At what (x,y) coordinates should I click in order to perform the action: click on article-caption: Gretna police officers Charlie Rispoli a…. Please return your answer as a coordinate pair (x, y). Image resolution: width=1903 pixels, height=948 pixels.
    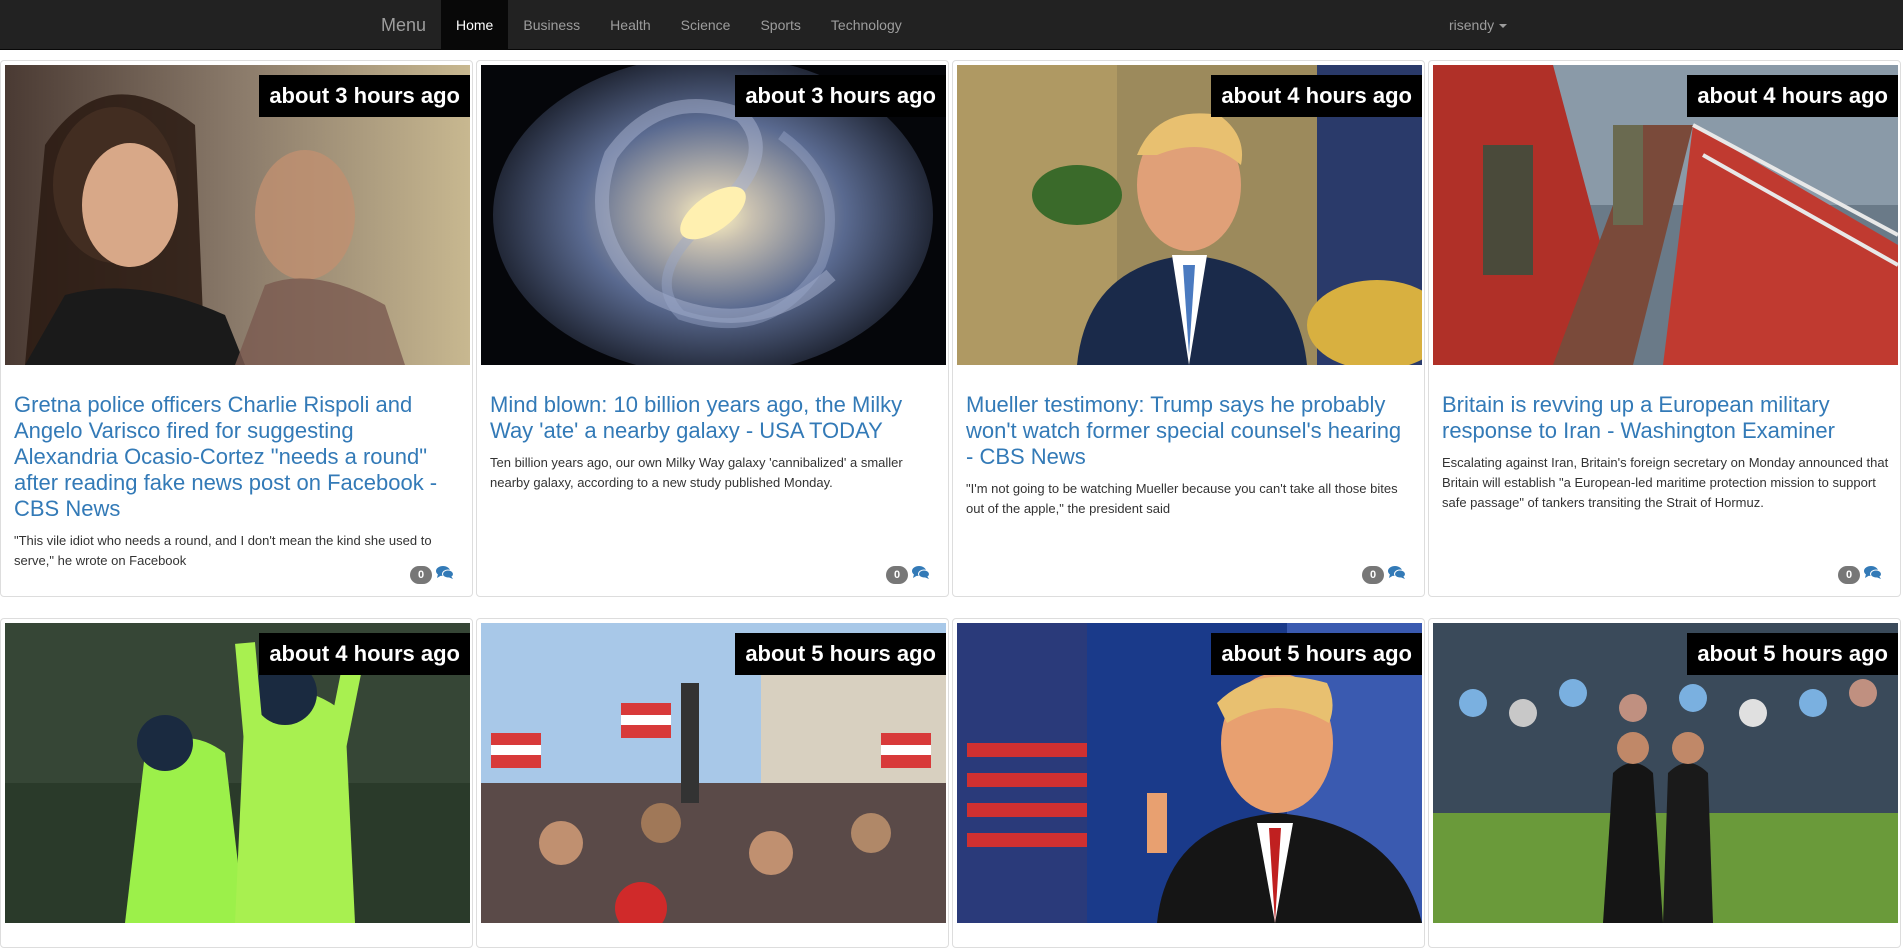
    Looking at the image, I should click on (237, 481).